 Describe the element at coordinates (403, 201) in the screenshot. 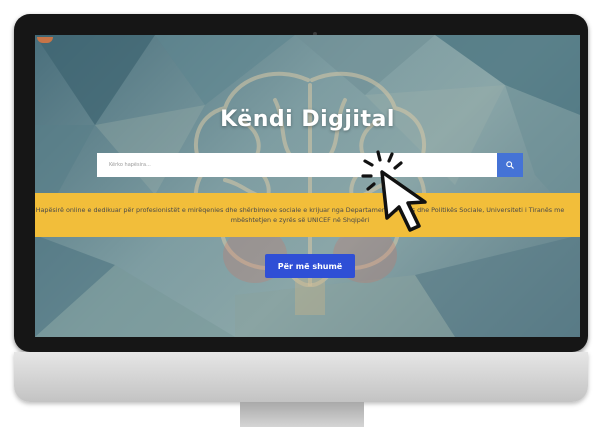

I see `hand-pointer-cursor-icon` at that location.